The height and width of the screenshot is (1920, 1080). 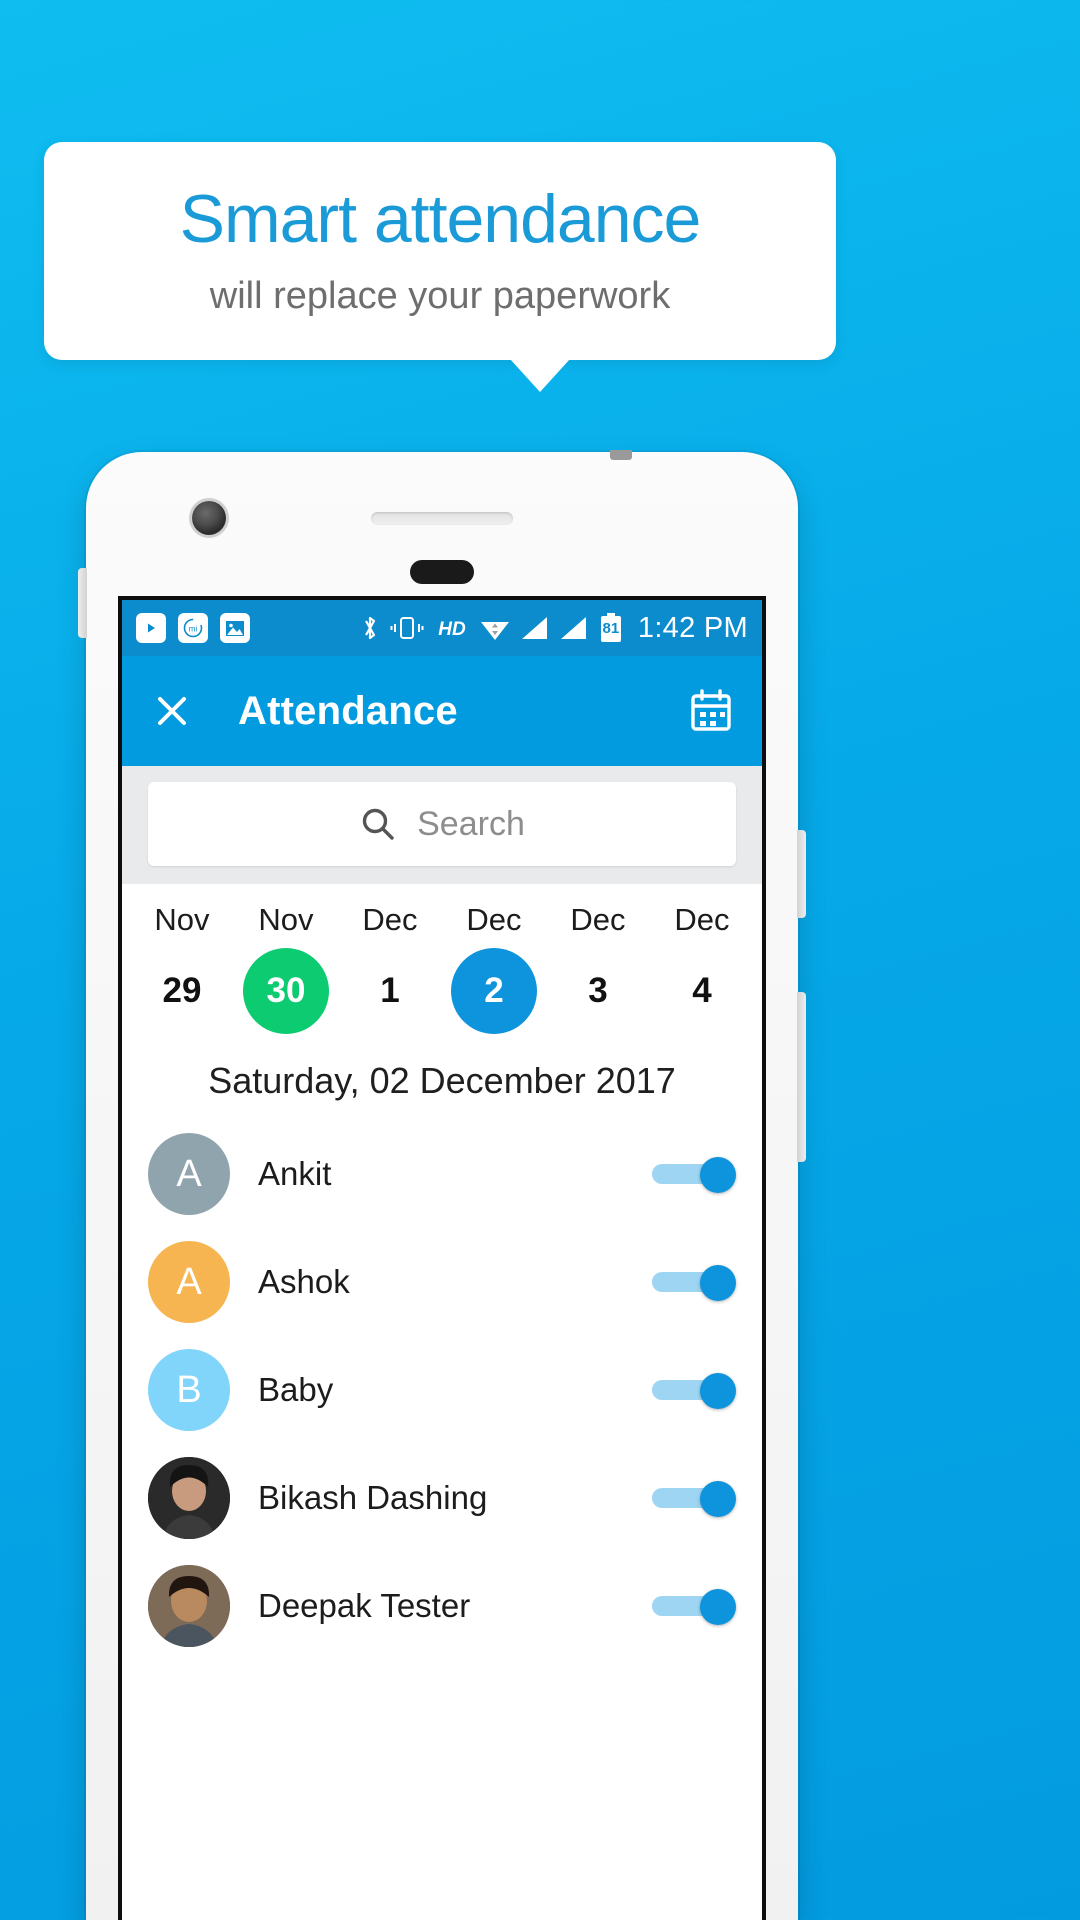 I want to click on selected-day-header: Saturday, 02 December 2017, so click(x=442, y=1079).